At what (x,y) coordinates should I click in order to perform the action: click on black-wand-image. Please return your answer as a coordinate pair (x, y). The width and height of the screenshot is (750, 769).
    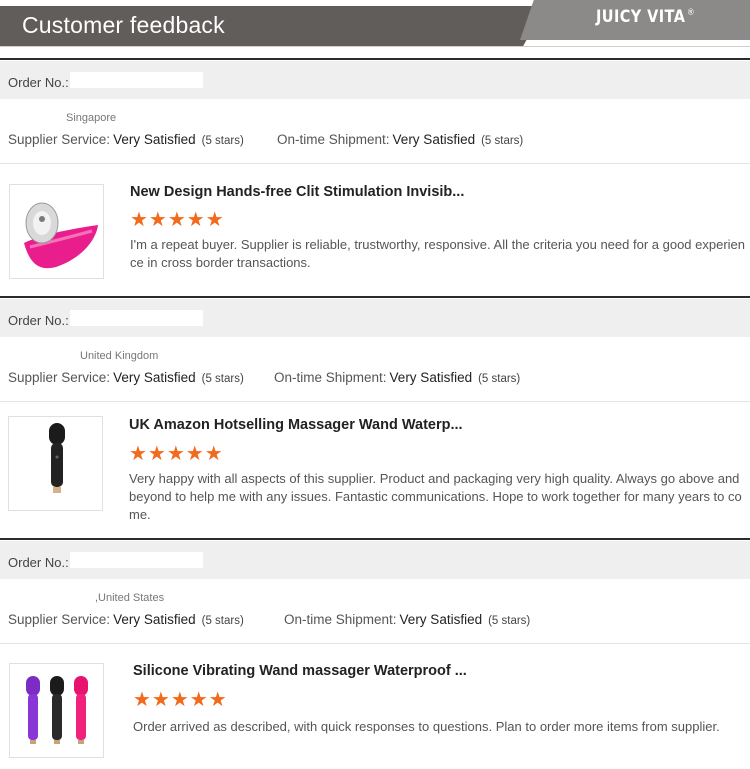
    Looking at the image, I should click on (57, 458).